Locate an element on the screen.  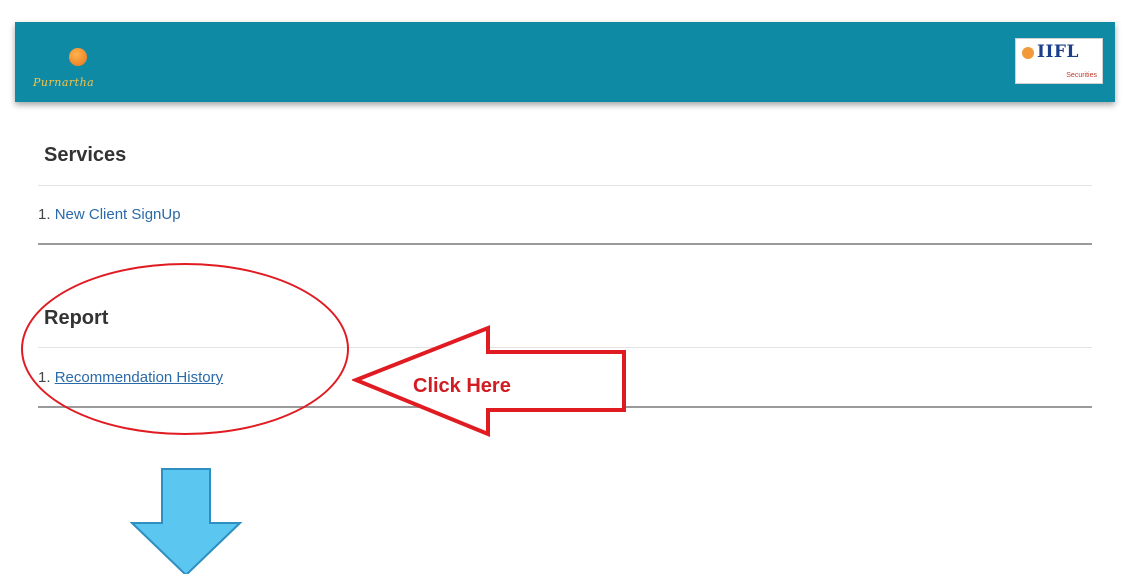
sun-icon is located at coordinates (78, 57).